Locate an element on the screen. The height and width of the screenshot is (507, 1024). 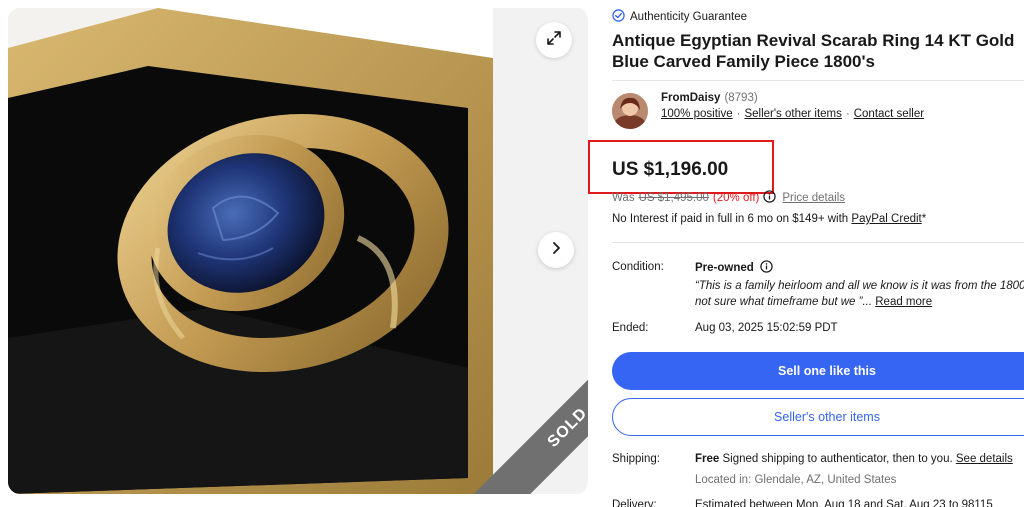
seller-other-items-link: Seller's other items is located at coordinates (792, 114).